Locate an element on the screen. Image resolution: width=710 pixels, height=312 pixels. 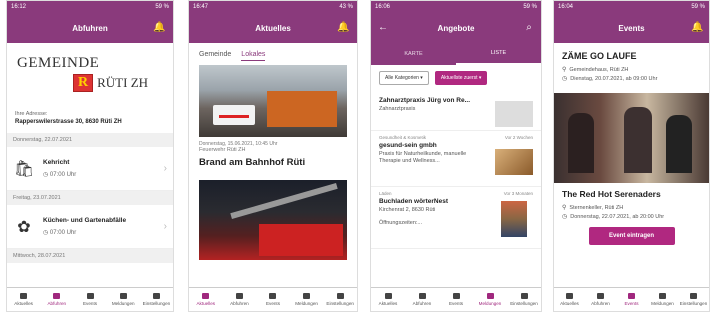
tab-gemeinde: Gemeinde is located at coordinates (215, 56).